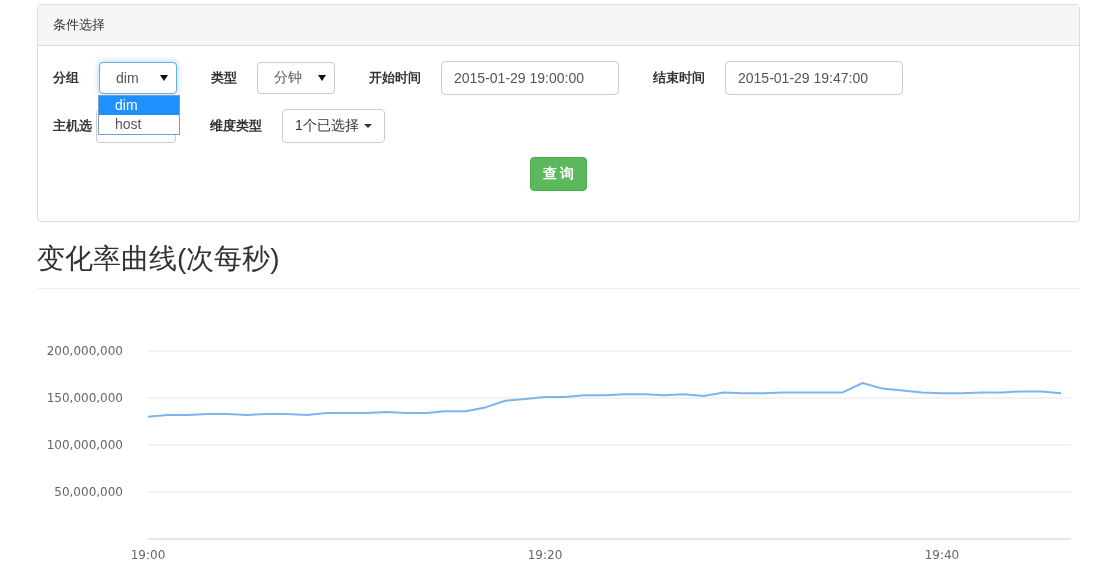 This screenshot has height=576, width=1119. What do you see at coordinates (545, 555) in the screenshot?
I see `x-axis-label: 19:20` at bounding box center [545, 555].